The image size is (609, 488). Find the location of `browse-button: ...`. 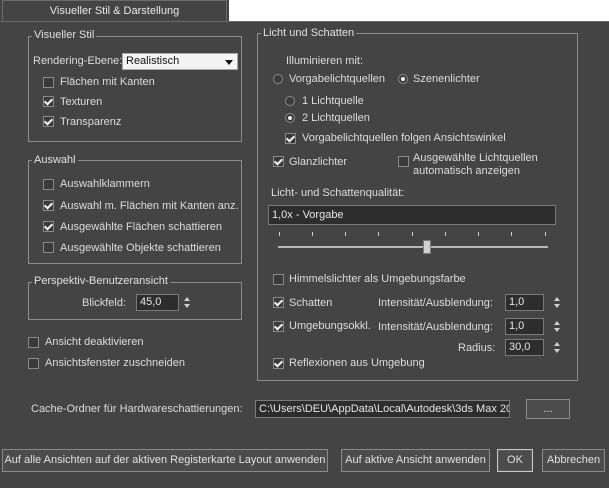

browse-button: ... is located at coordinates (548, 409).